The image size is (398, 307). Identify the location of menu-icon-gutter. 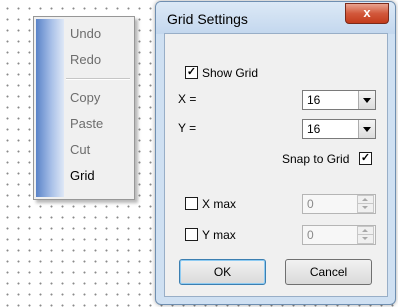
(50, 108).